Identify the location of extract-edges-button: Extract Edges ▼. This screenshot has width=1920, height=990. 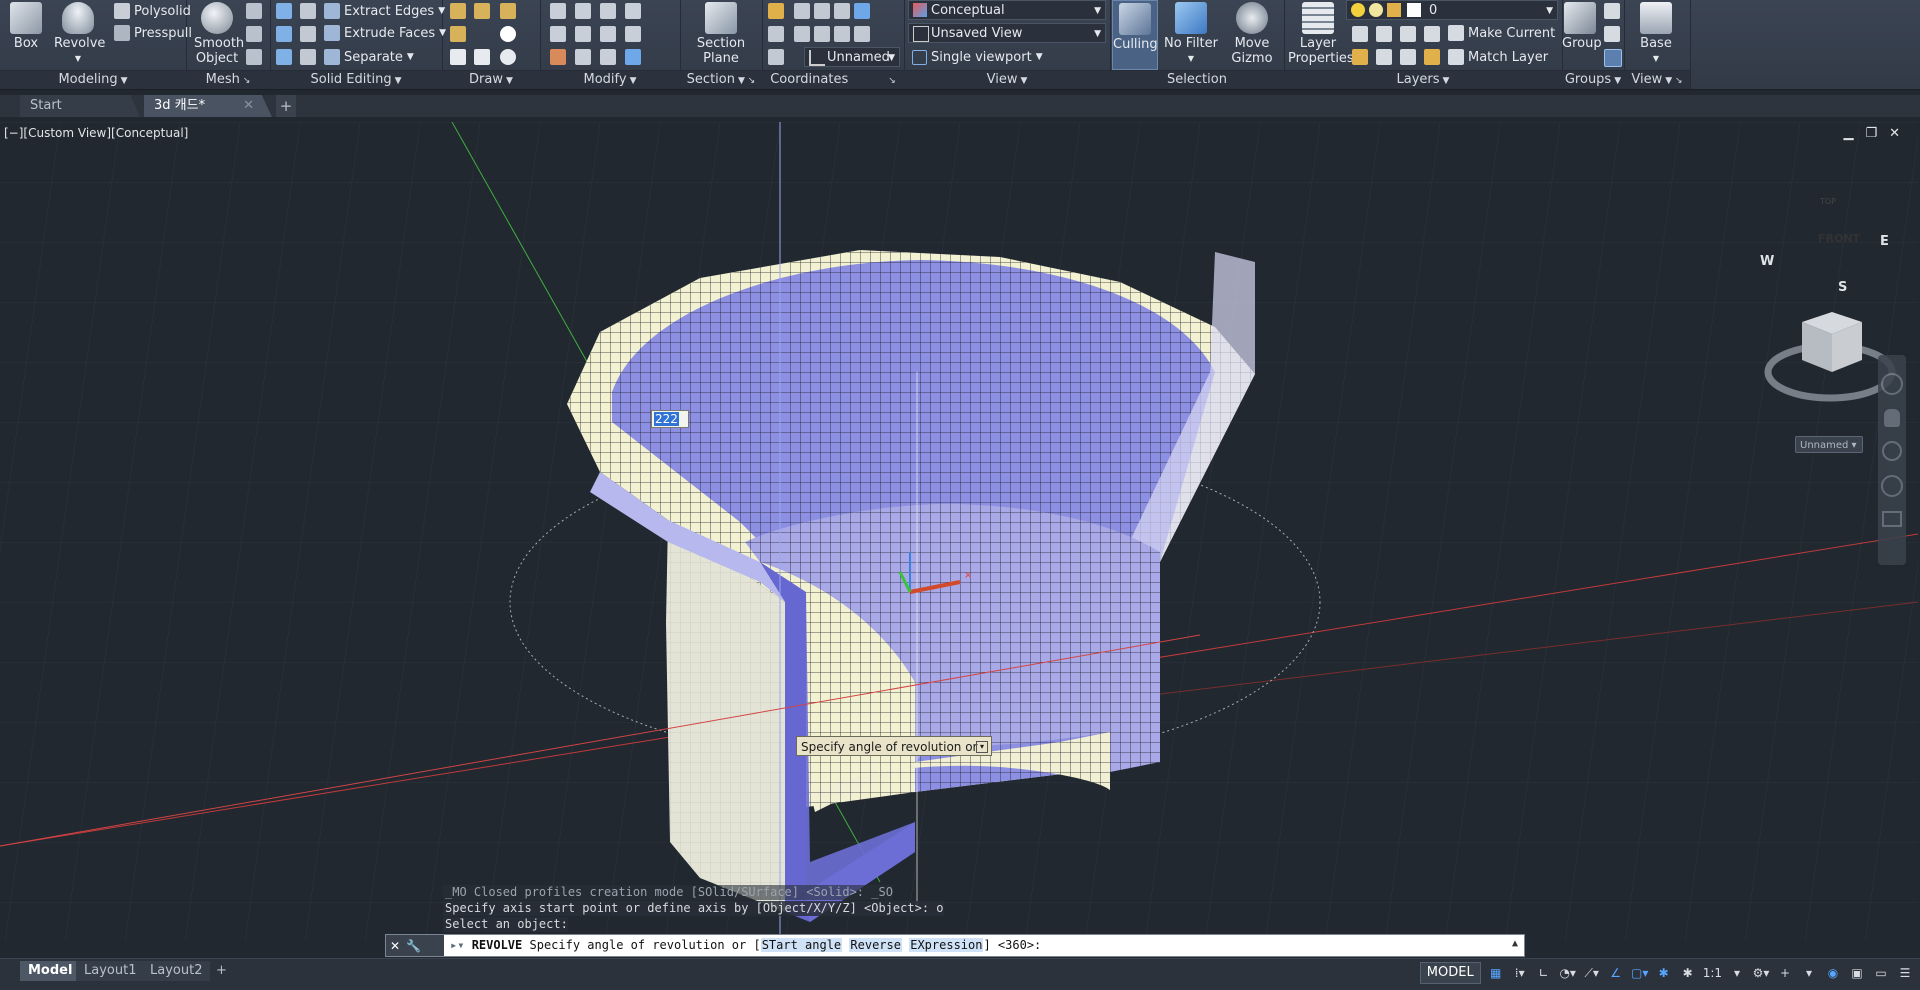
(384, 11).